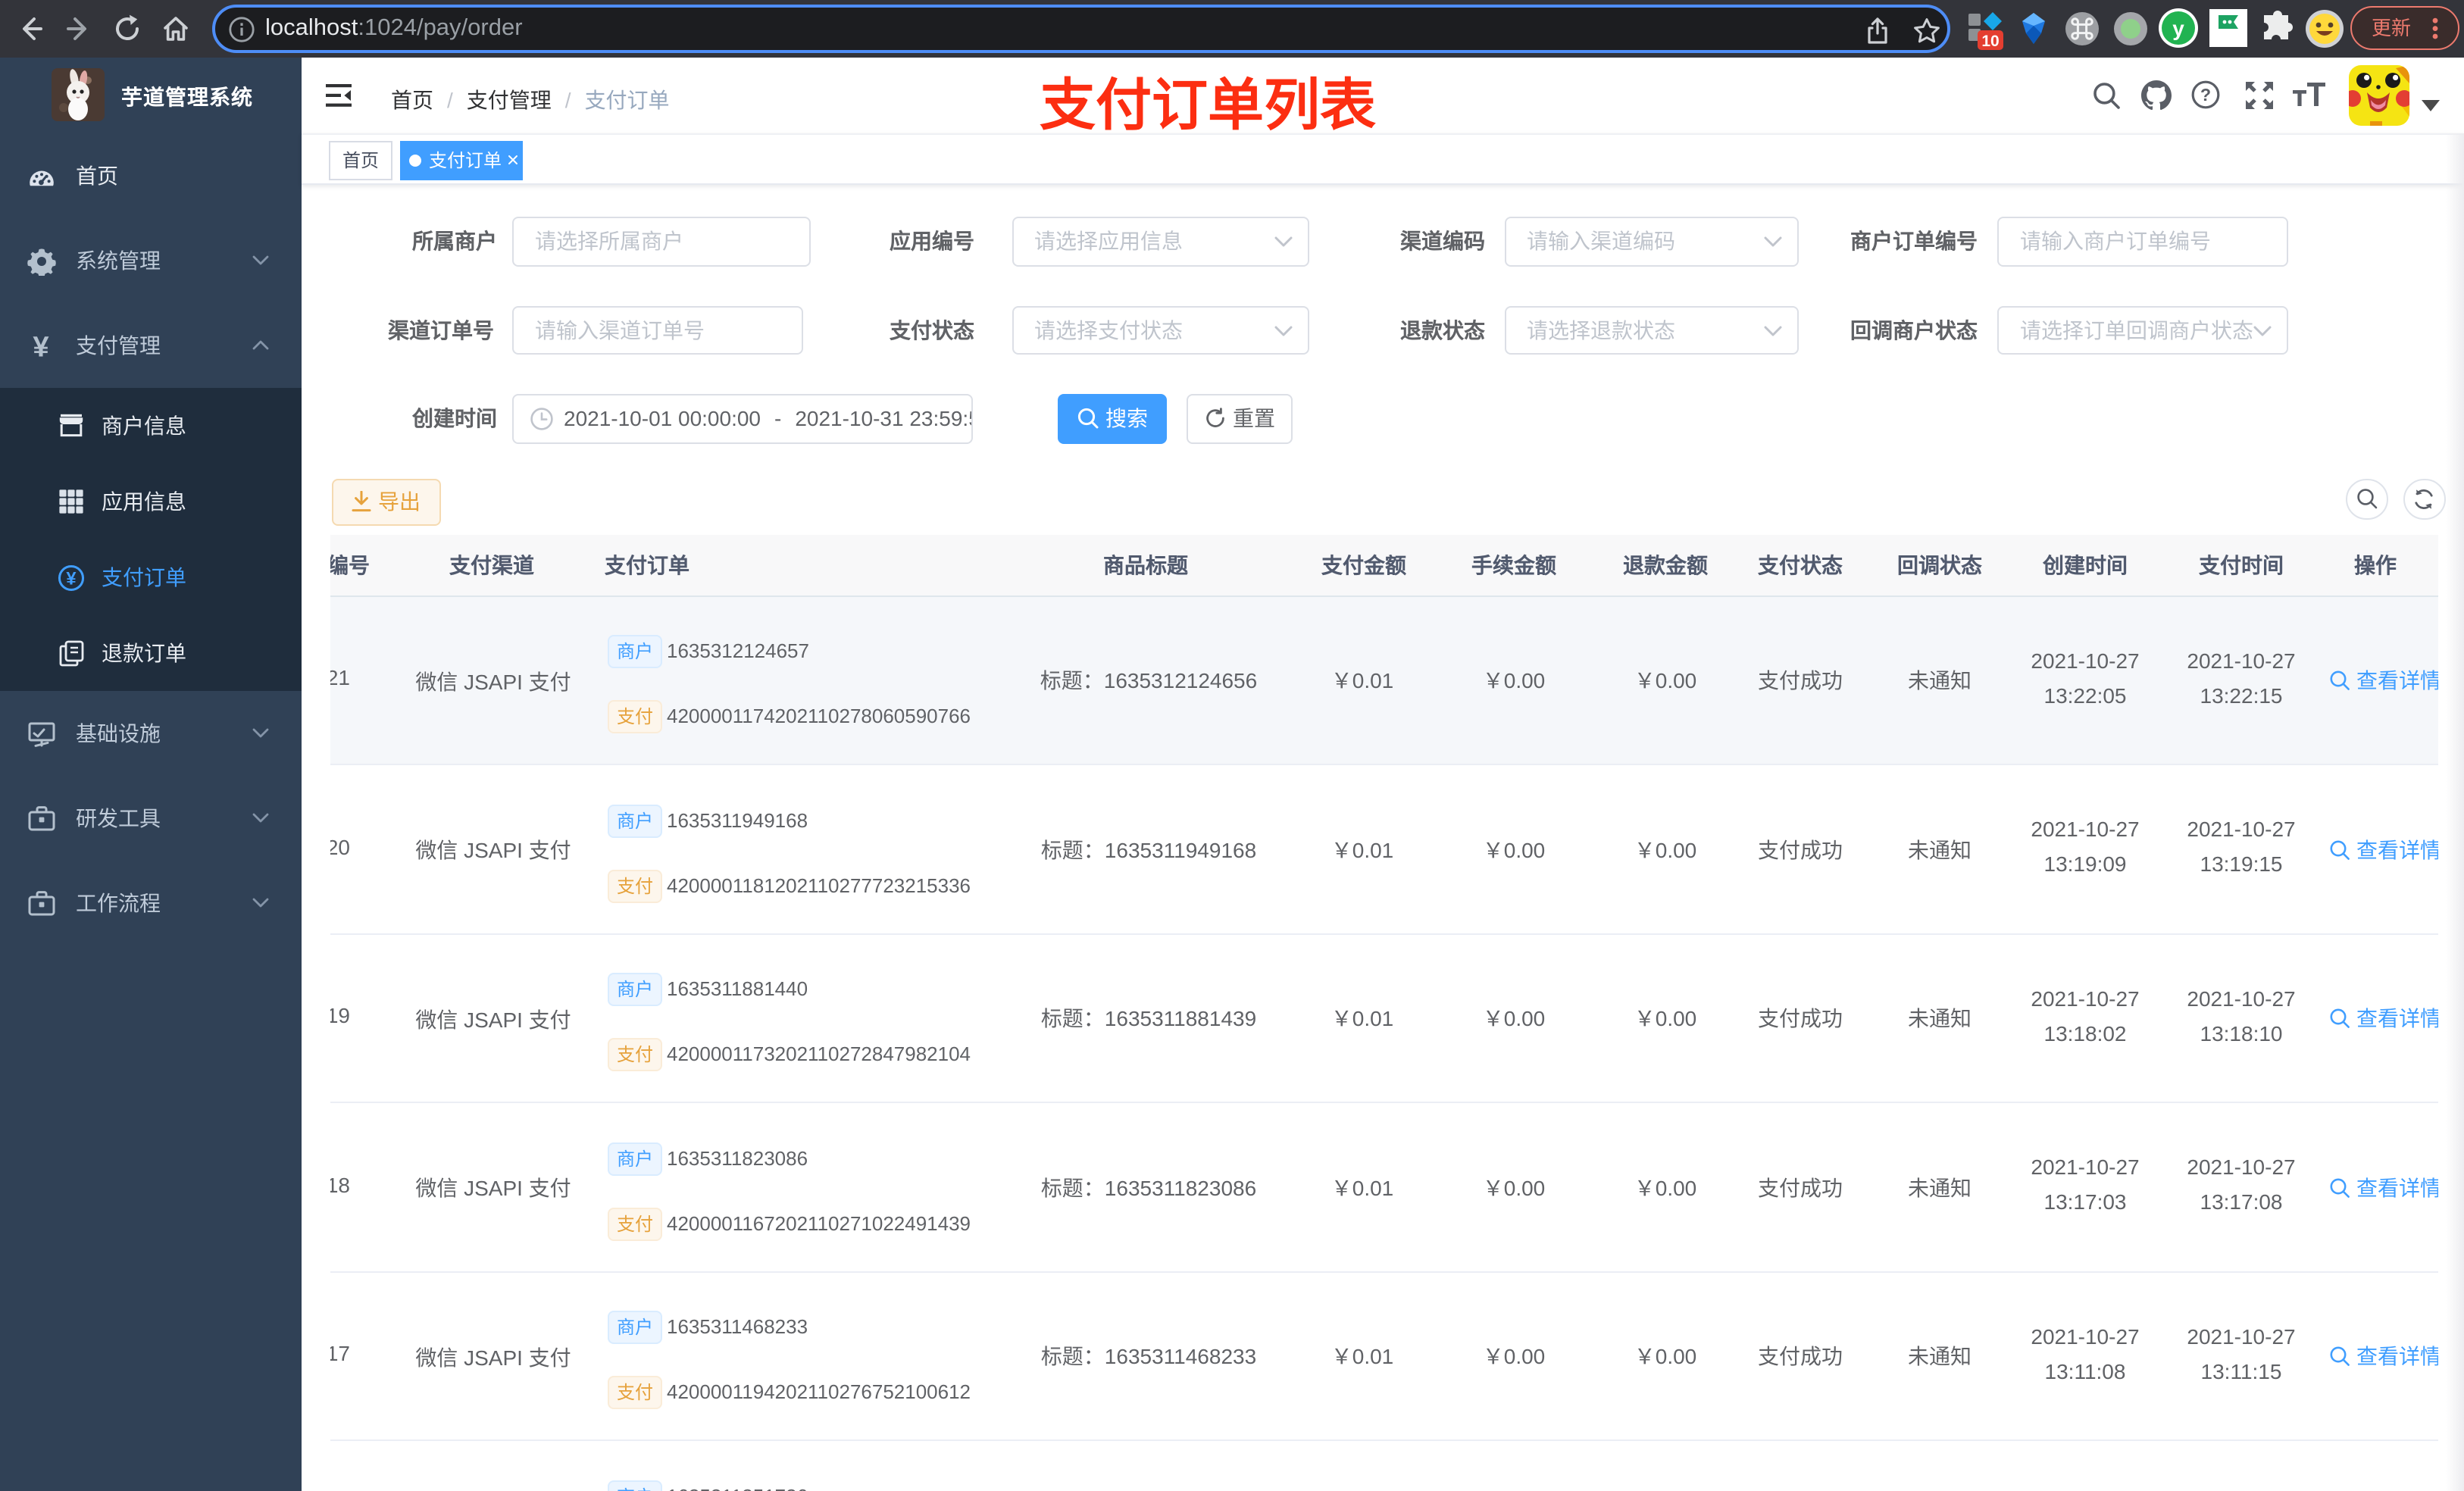  I want to click on svg-text: 10, so click(1990, 41).